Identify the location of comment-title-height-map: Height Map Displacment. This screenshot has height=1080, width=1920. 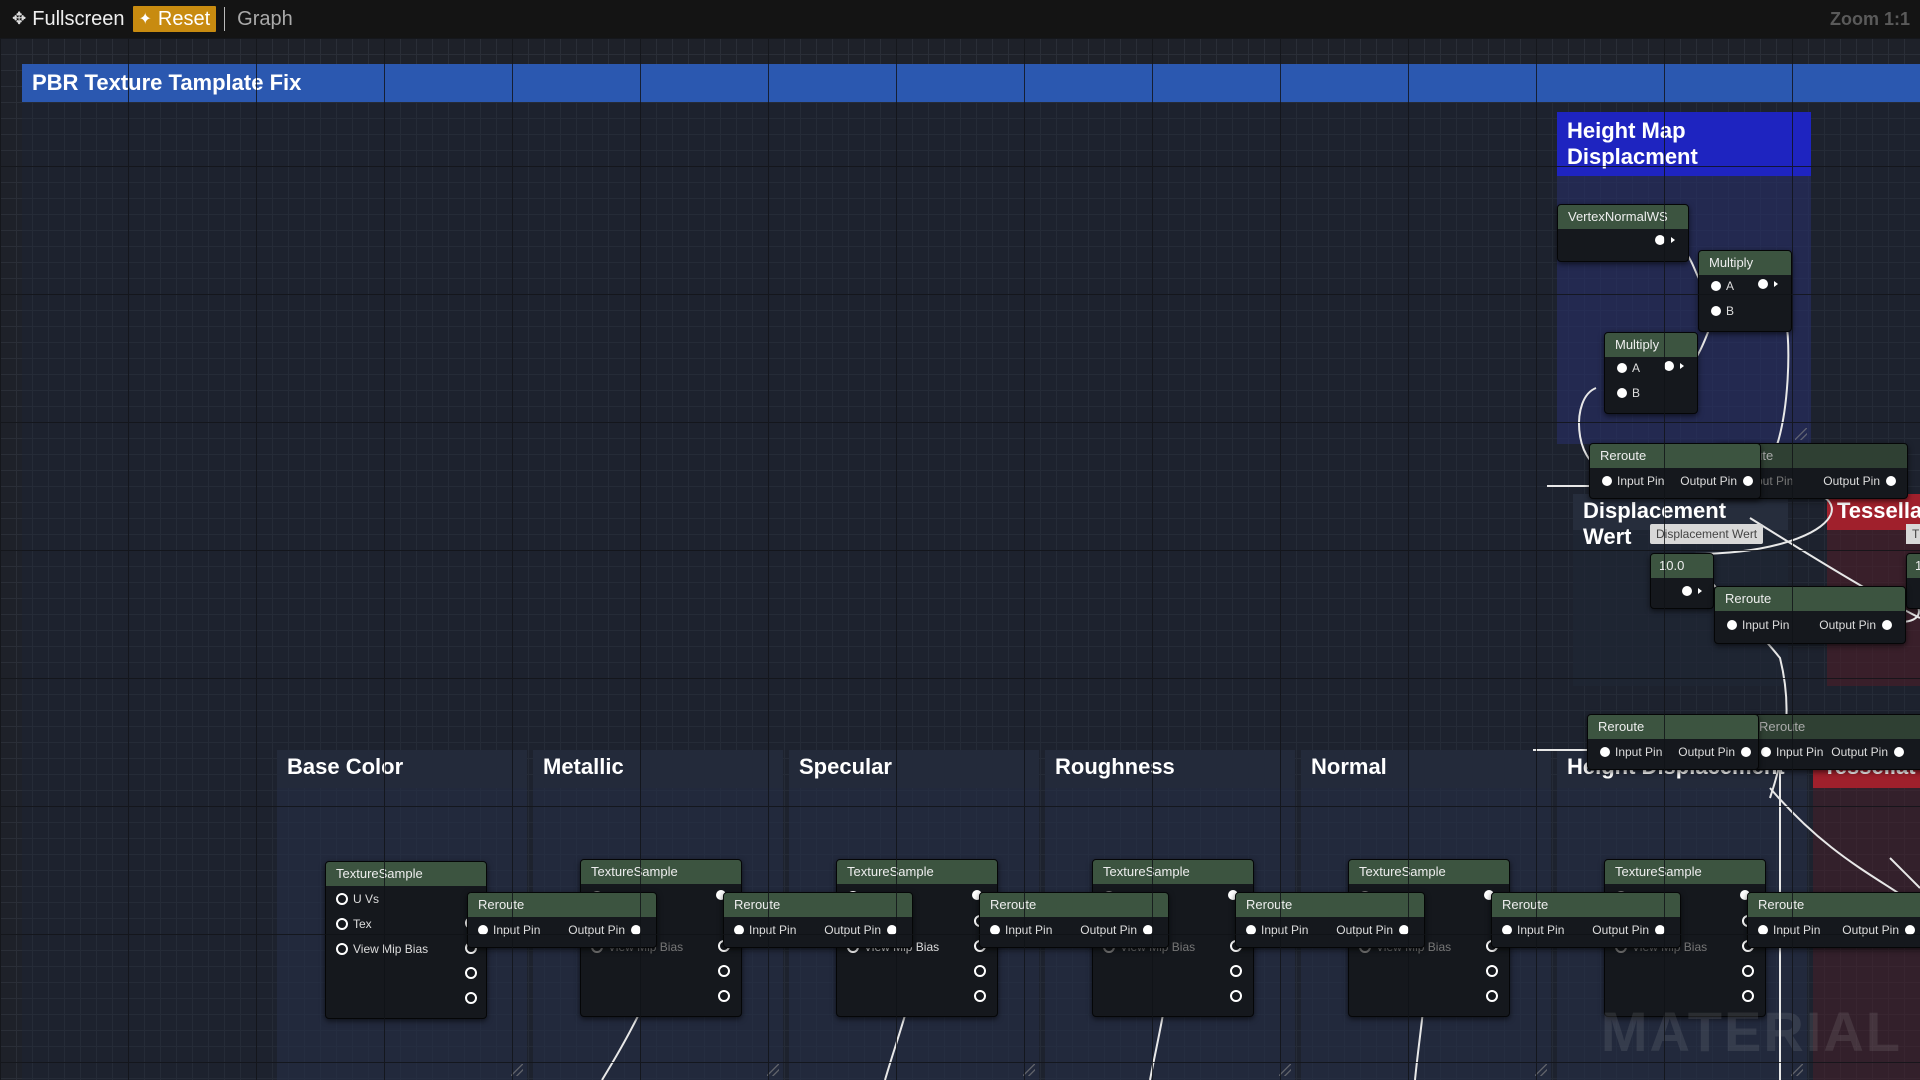
(1684, 144).